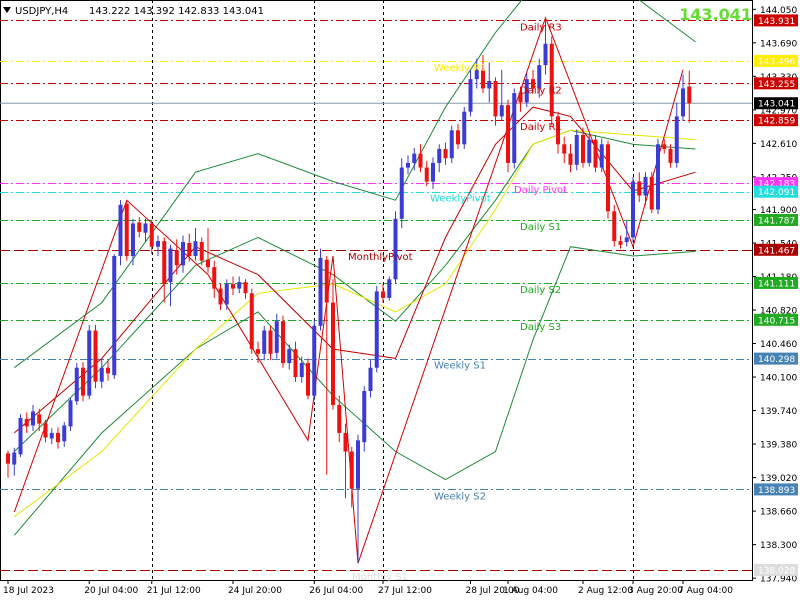 Image resolution: width=800 pixels, height=604 pixels. Describe the element at coordinates (7, 10) in the screenshot. I see `collapse-triangle-icon` at that location.